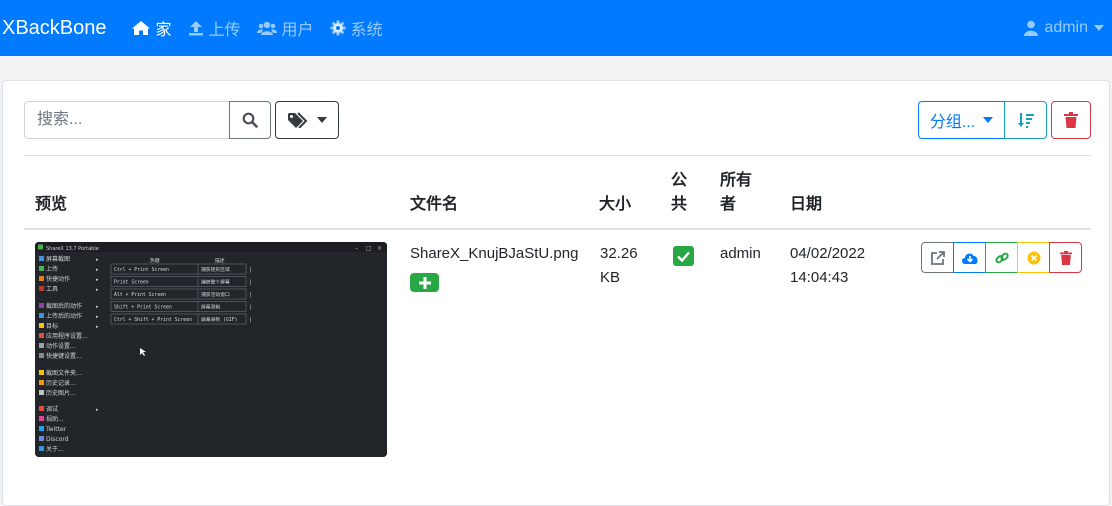  Describe the element at coordinates (51, 204) in the screenshot. I see `column-header-preview: 预览` at that location.